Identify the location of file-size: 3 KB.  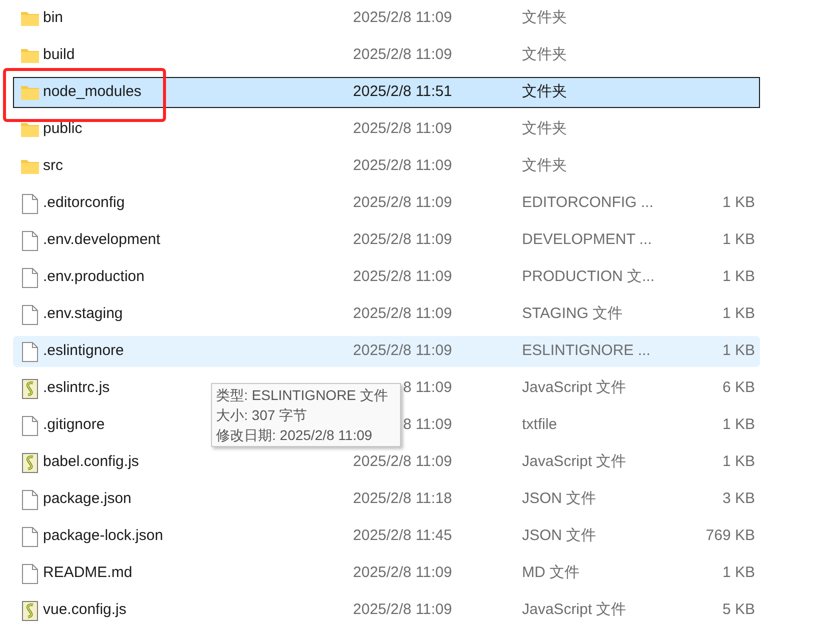
(738, 499).